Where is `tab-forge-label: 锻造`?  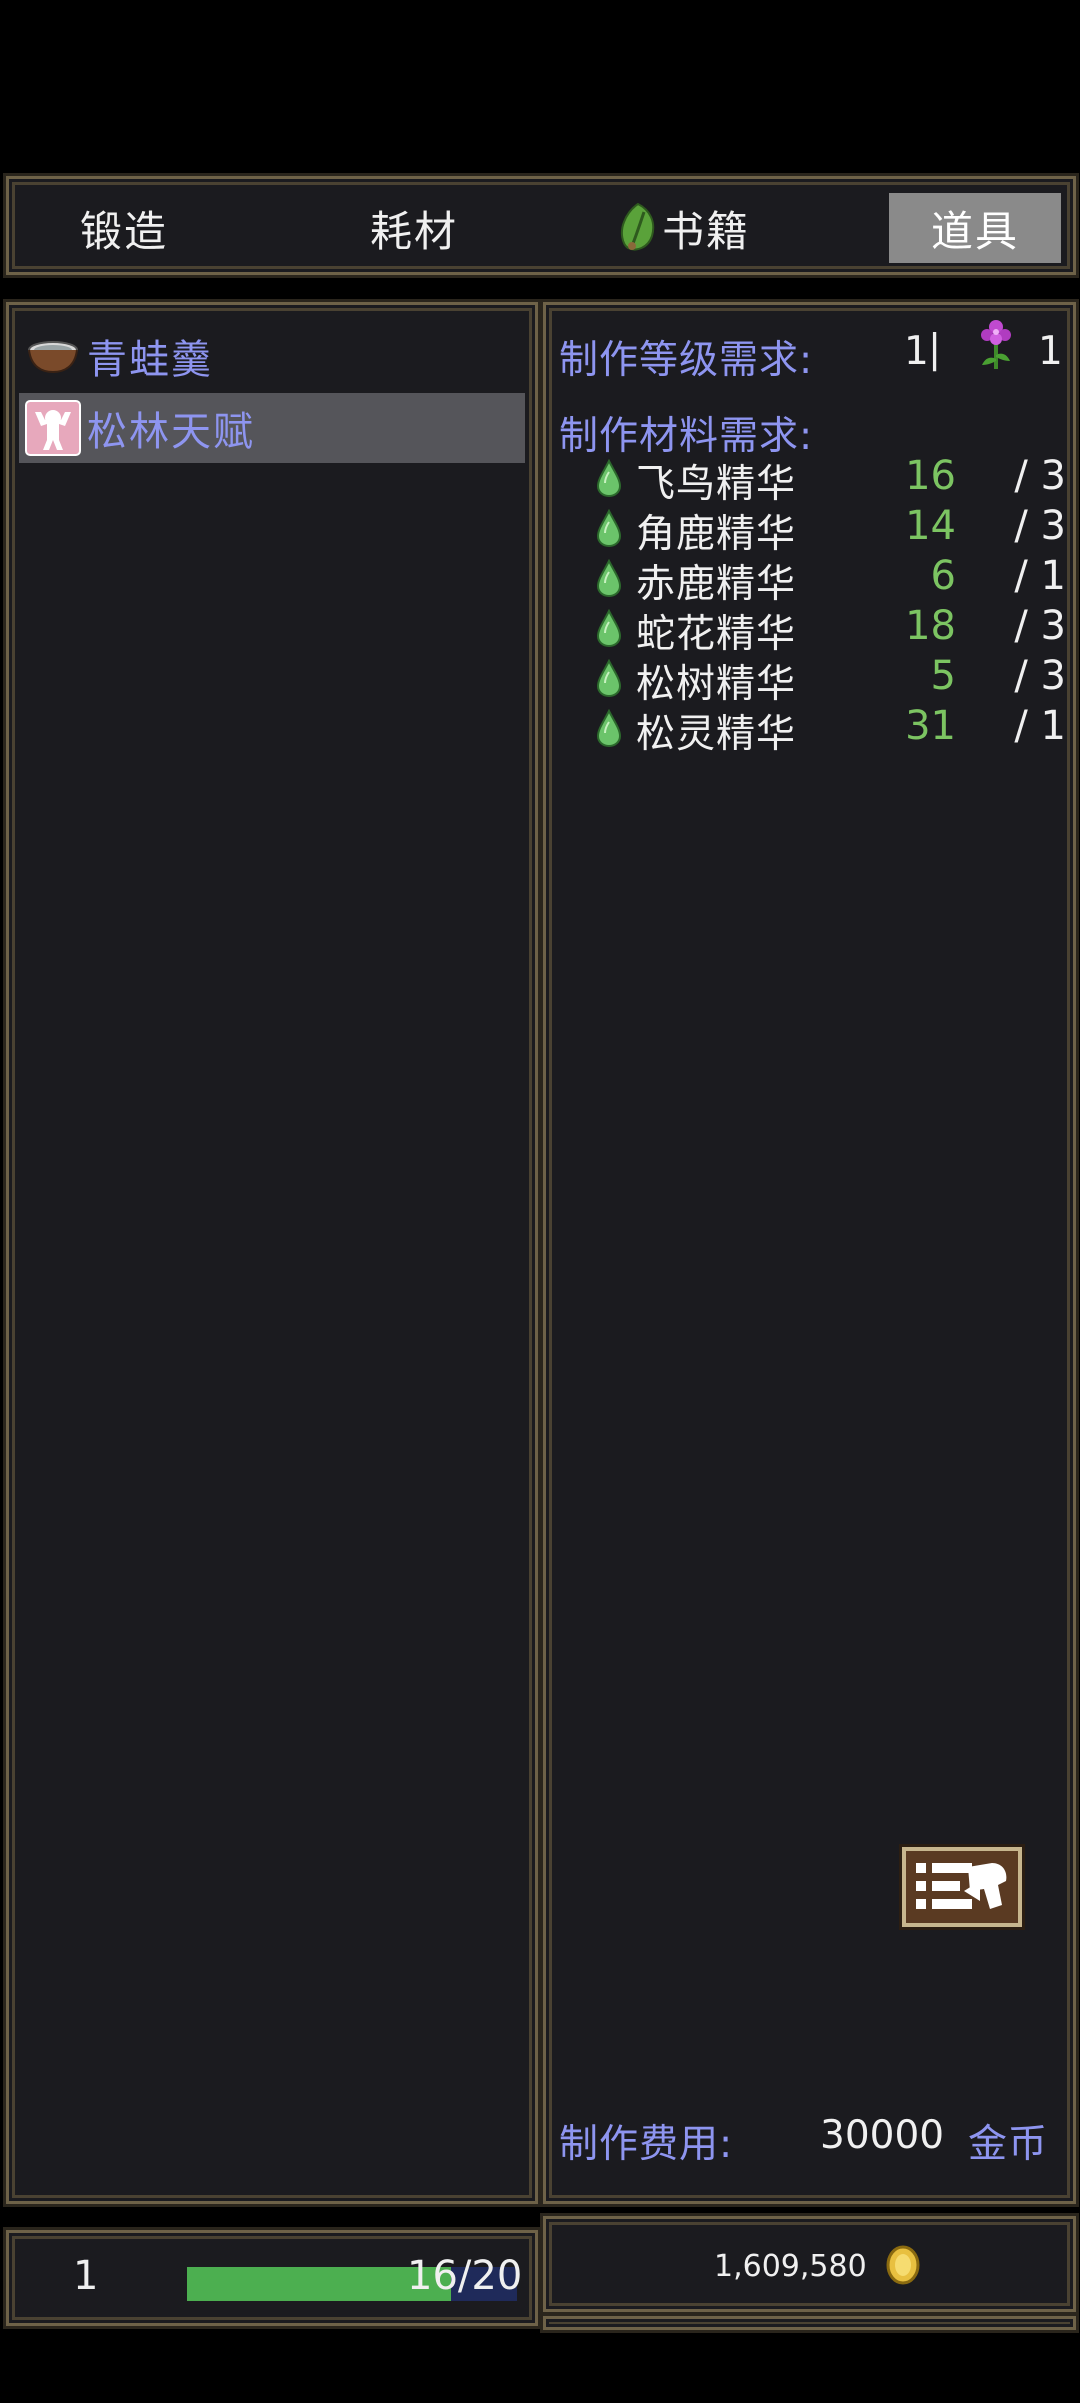 tab-forge-label: 锻造 is located at coordinates (123, 231).